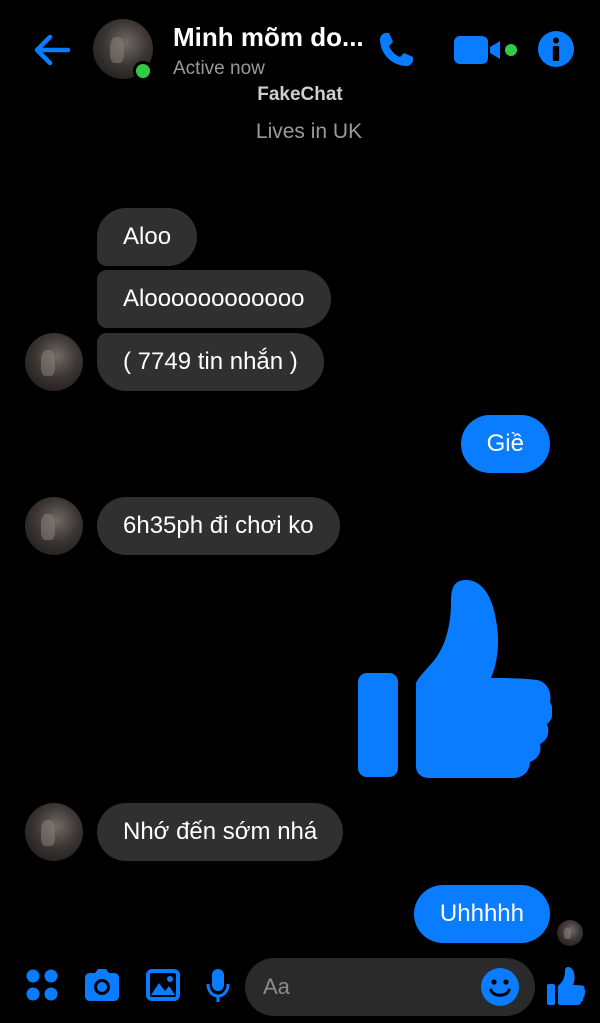 The width and height of the screenshot is (600, 1023). Describe the element at coordinates (300, 94) in the screenshot. I see `watermark: FakeChat` at that location.